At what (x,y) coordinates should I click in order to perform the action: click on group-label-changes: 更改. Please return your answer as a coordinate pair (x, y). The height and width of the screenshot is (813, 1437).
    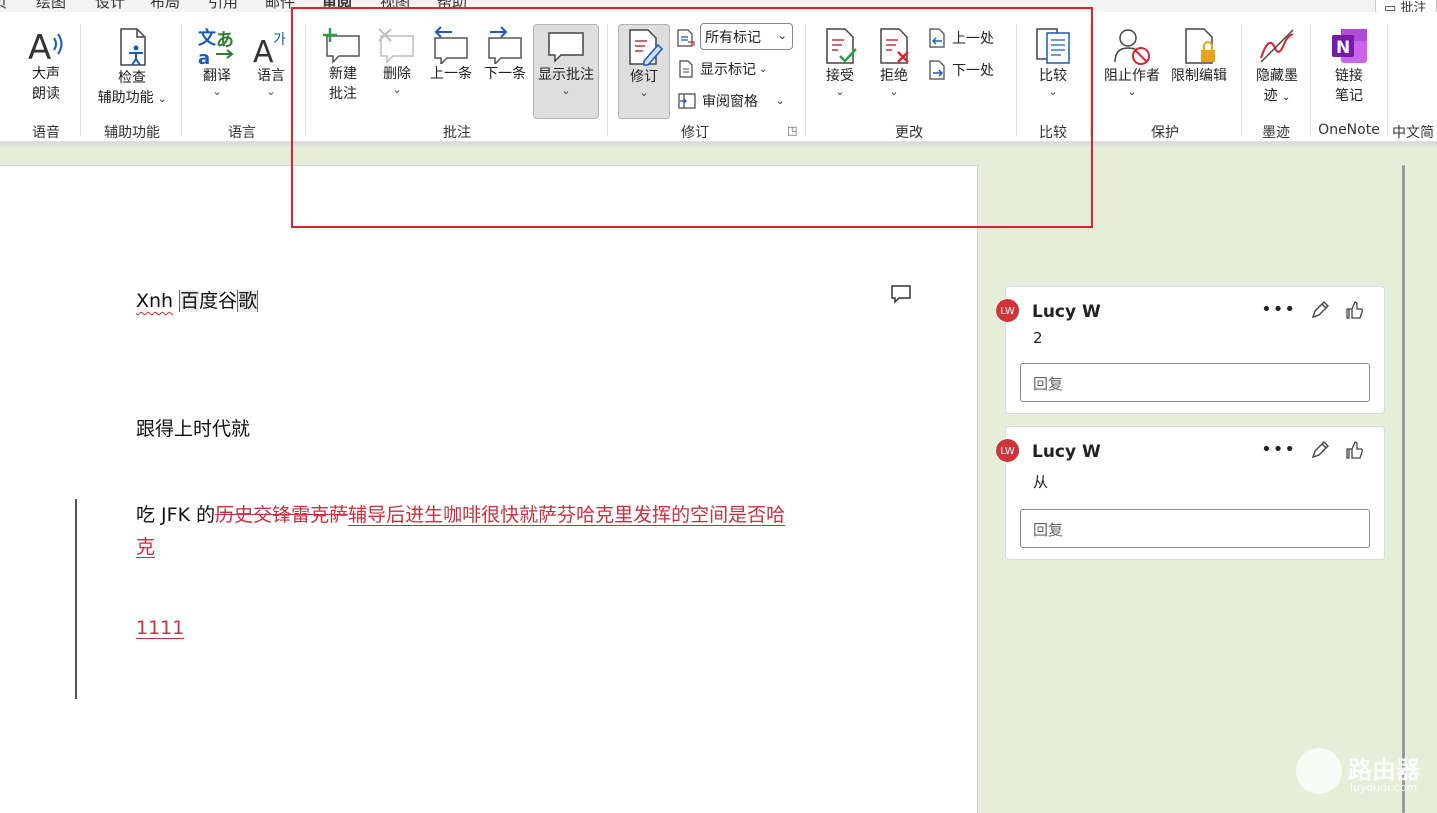
    Looking at the image, I should click on (909, 133).